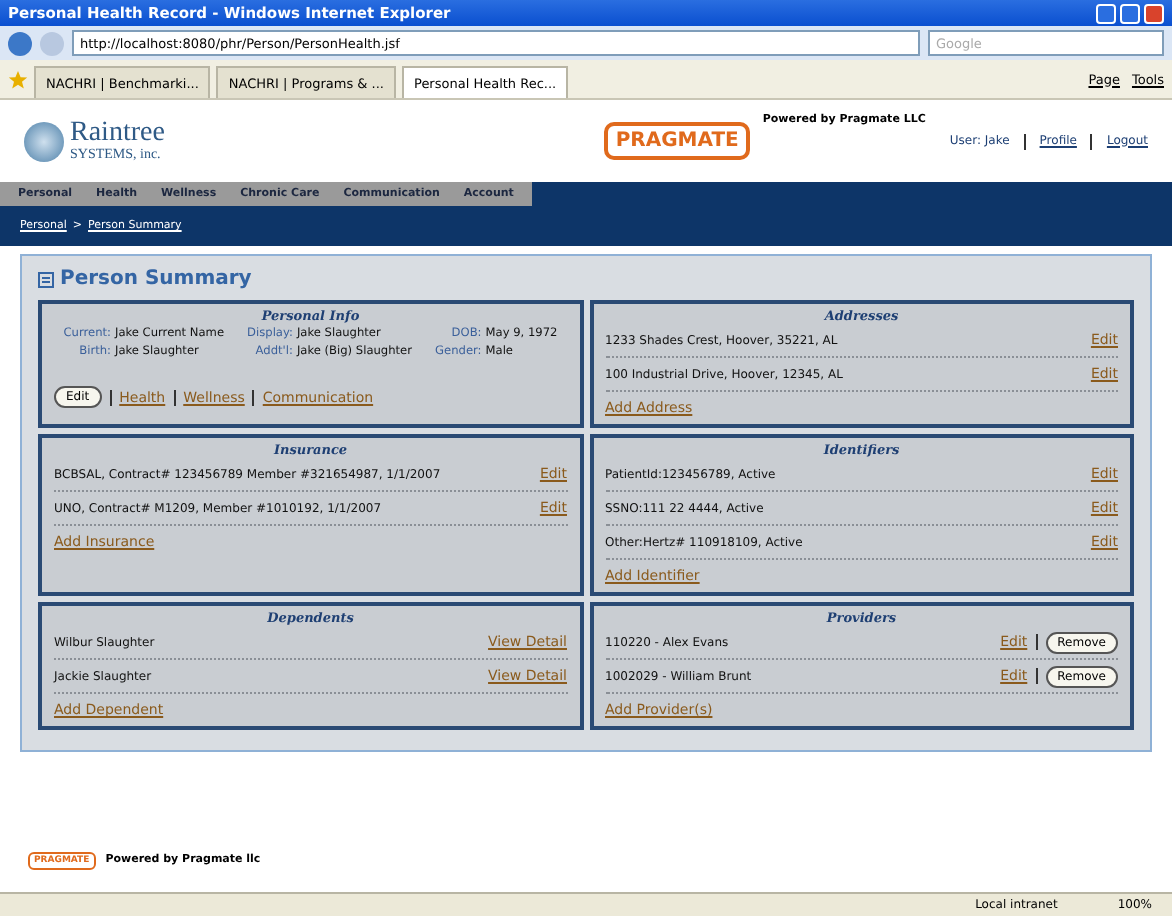  What do you see at coordinates (46, 279) in the screenshot?
I see `document-icon` at bounding box center [46, 279].